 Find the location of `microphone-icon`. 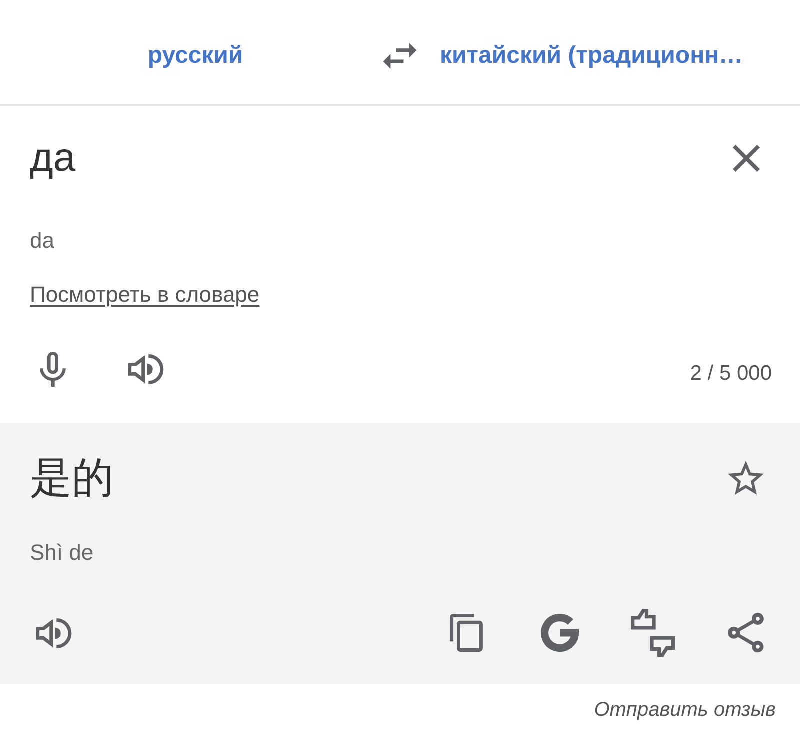

microphone-icon is located at coordinates (53, 369).